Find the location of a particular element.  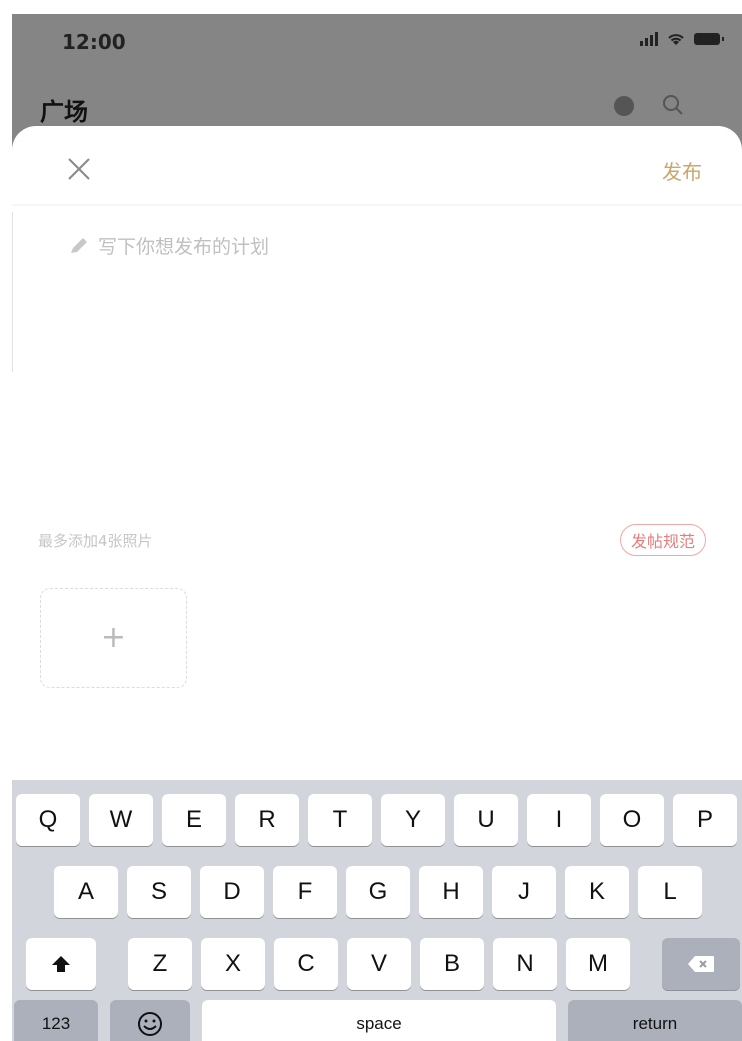

key-m: M is located at coordinates (598, 964).